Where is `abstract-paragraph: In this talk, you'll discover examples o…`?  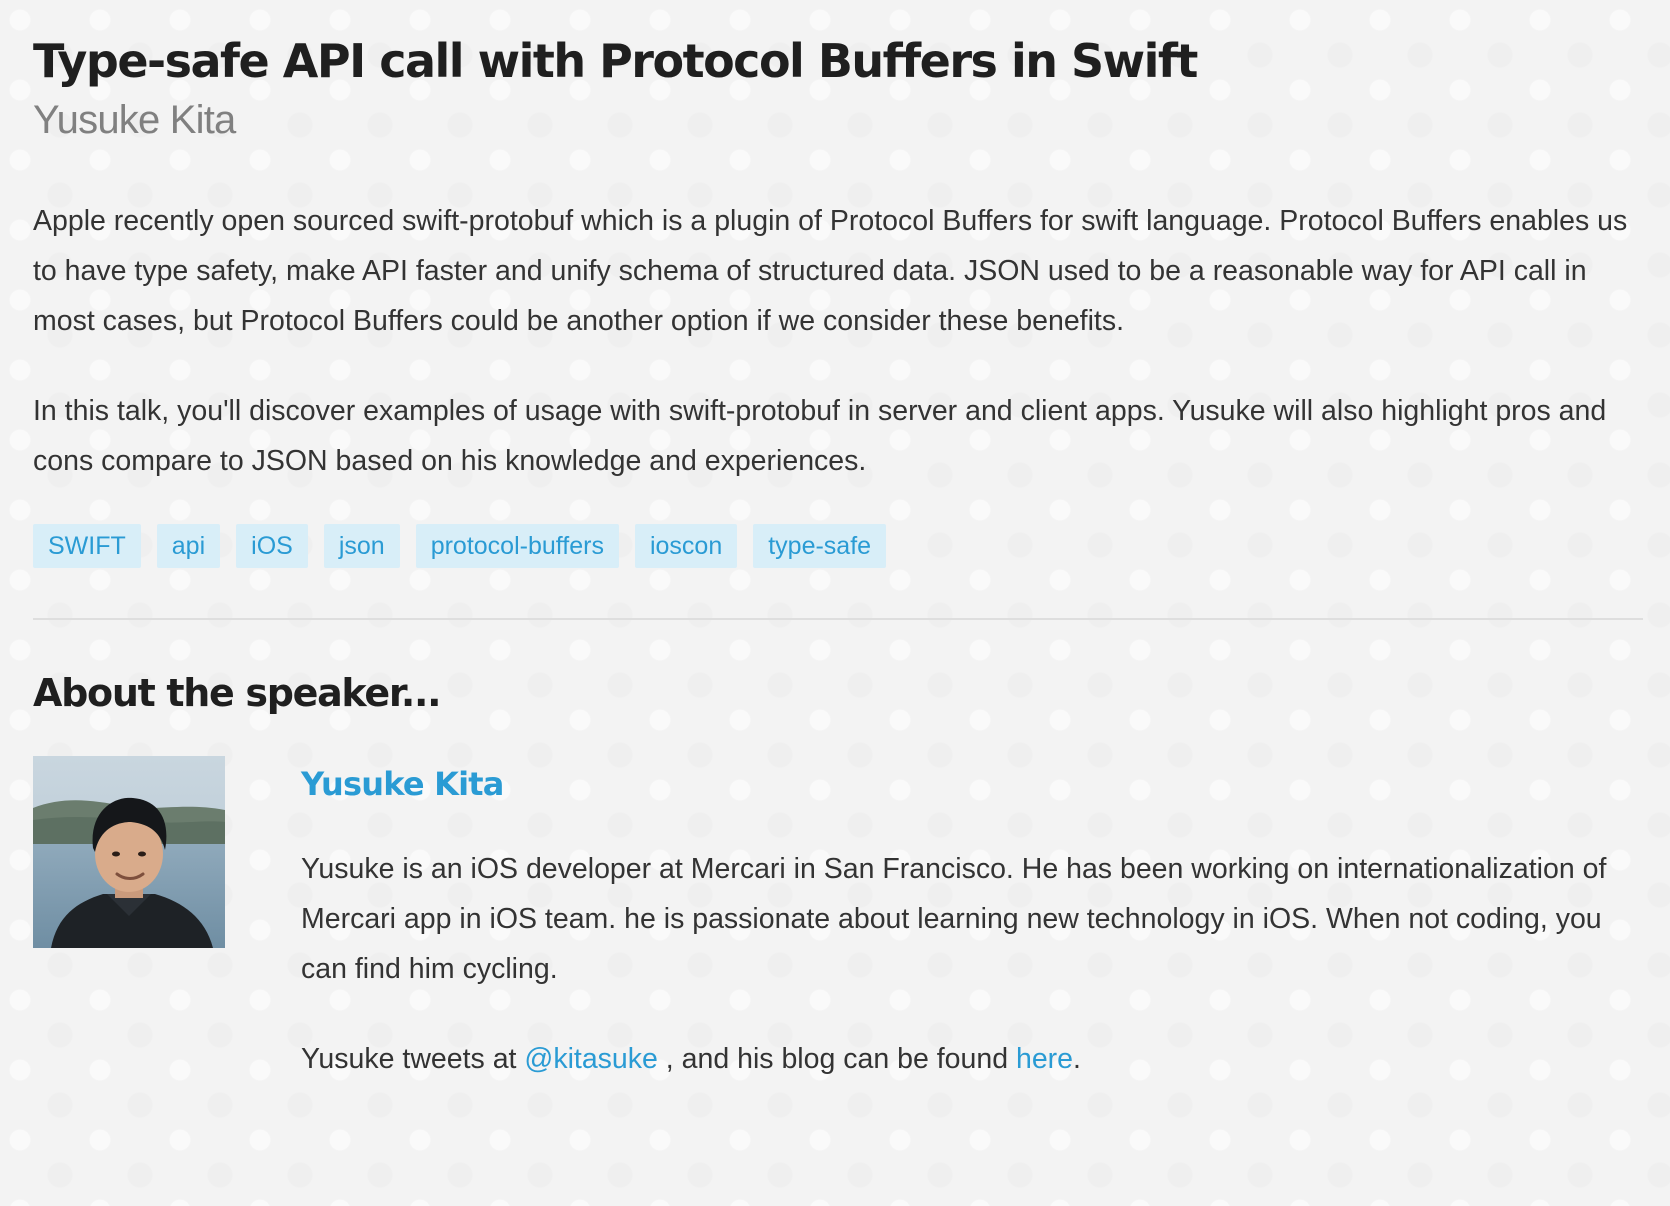 abstract-paragraph: In this talk, you'll discover examples o… is located at coordinates (820, 436).